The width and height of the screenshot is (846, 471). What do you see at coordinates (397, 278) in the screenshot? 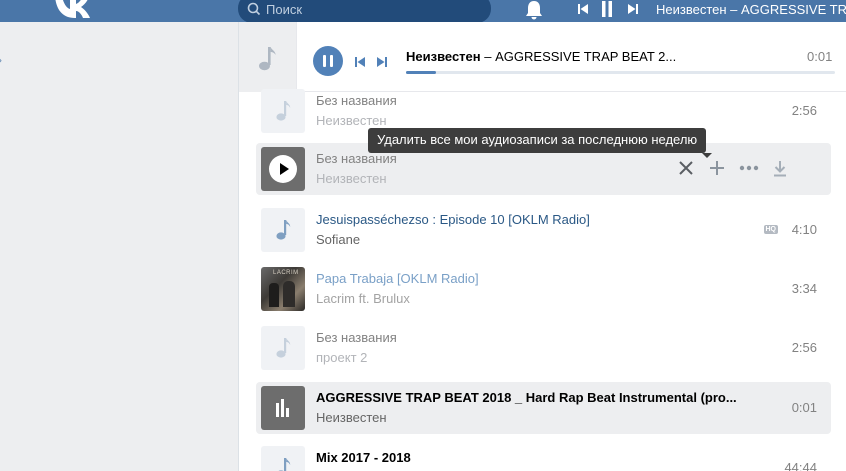
I see `track-title: Papa Trabaja [OKLM Radio]` at bounding box center [397, 278].